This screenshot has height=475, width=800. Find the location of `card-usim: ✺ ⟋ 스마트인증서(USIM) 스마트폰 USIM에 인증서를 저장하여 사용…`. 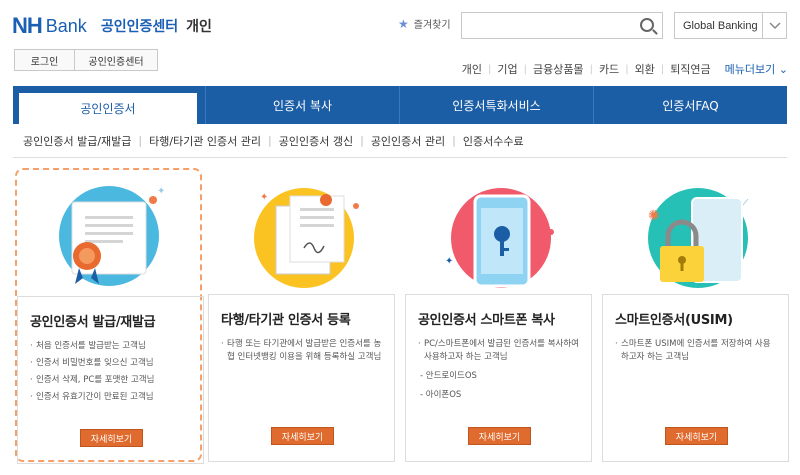

card-usim: ✺ ⟋ 스마트인증서(USIM) 스마트폰 USIM에 인증서를 저장하여 사용… is located at coordinates (695, 315).